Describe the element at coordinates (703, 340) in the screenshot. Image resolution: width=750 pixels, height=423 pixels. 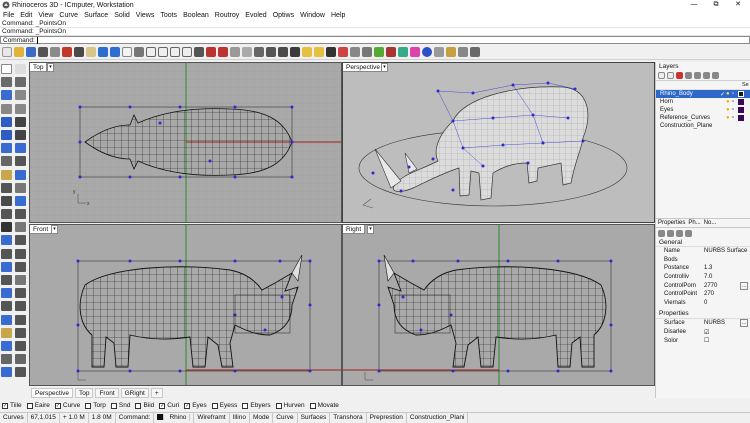
I see `prop-row-solor: Solor ☐` at that location.